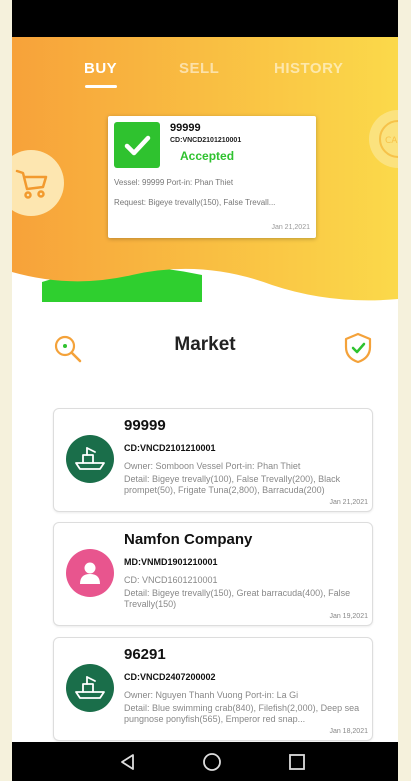  I want to click on featured-date: Jan 21,2021, so click(290, 227).